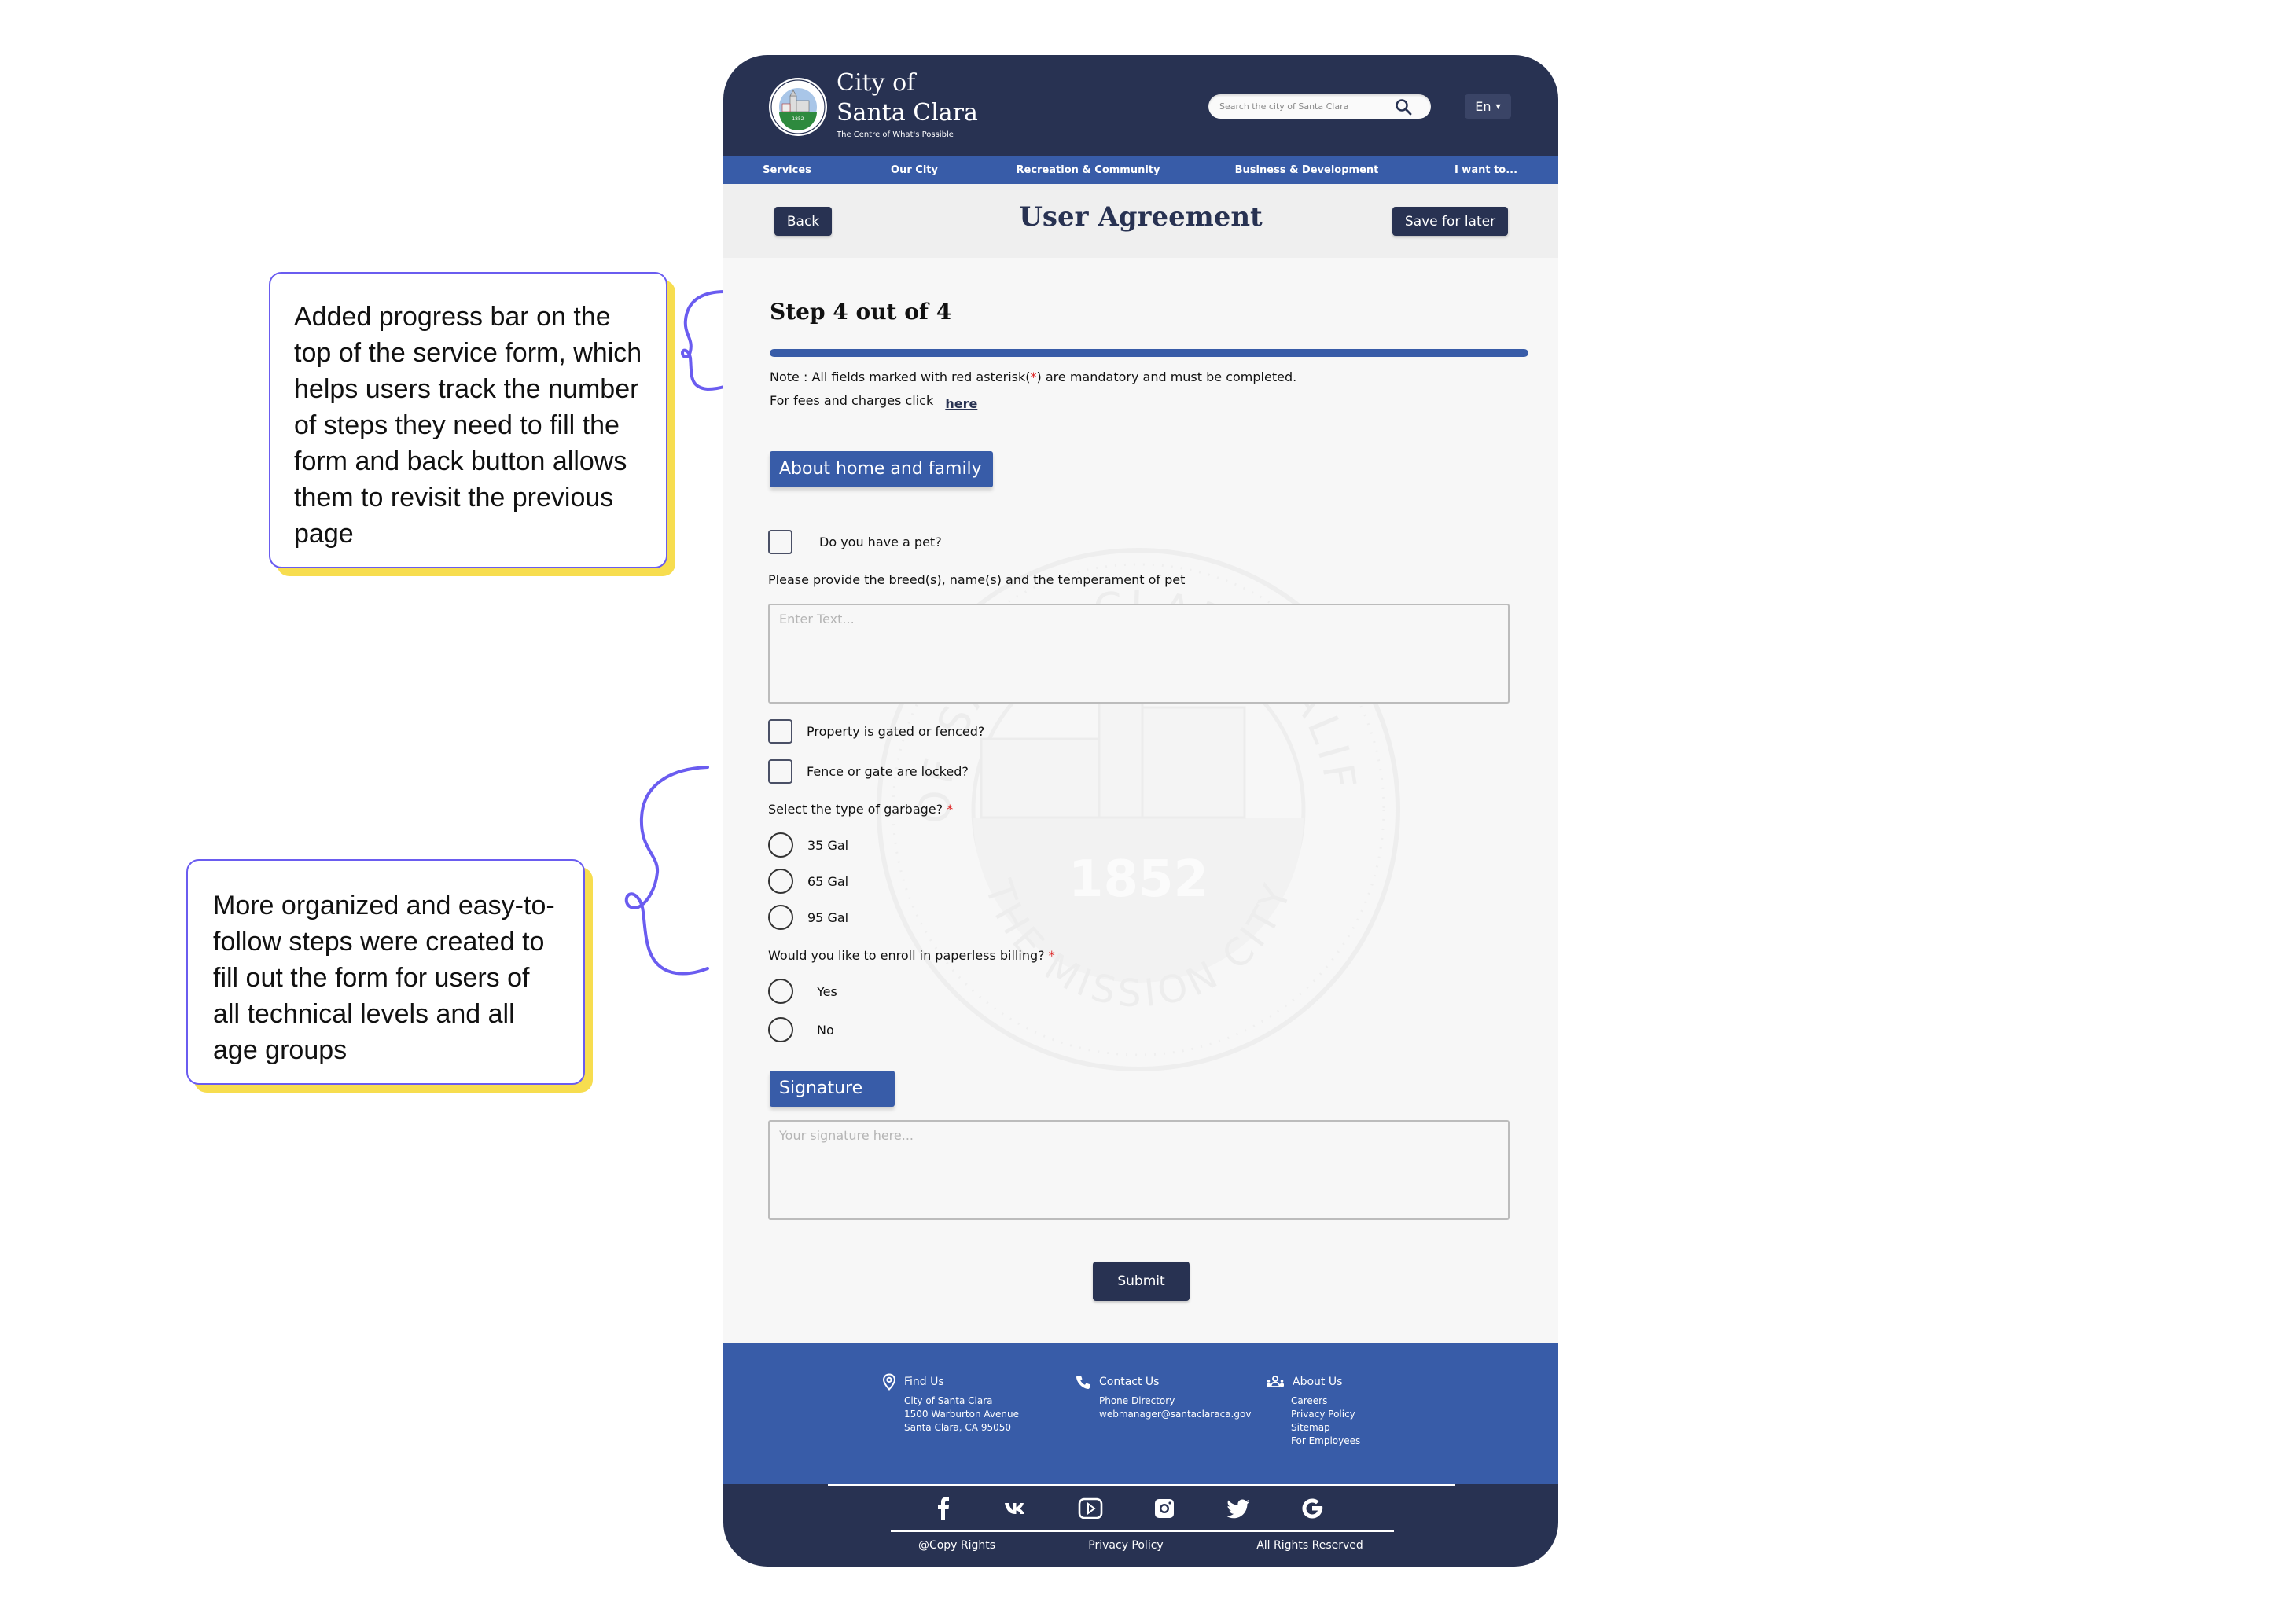 The height and width of the screenshot is (1624, 2269). I want to click on paperless-option-label: Yes, so click(827, 991).